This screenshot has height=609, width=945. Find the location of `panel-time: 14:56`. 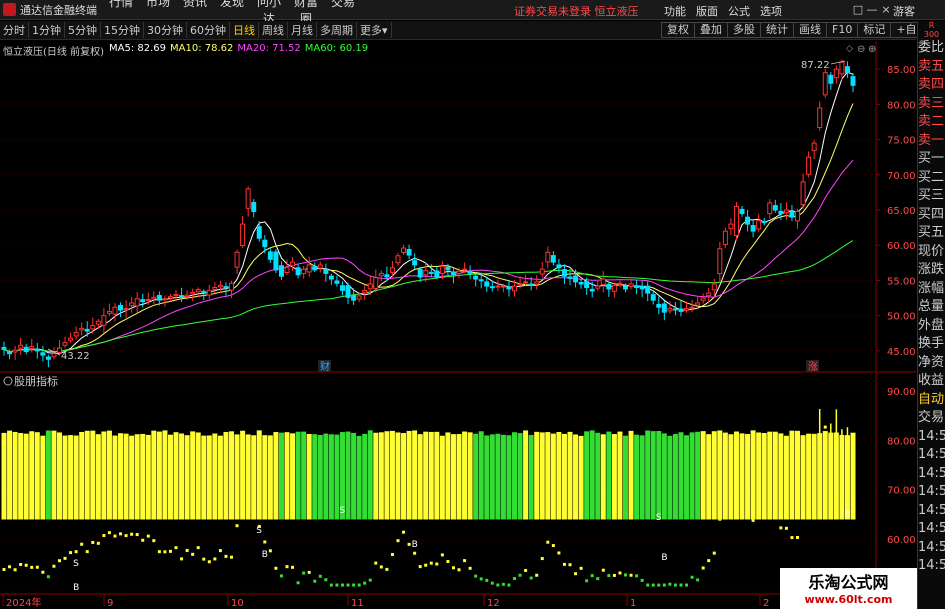

panel-time: 14:56 is located at coordinates (931, 436).